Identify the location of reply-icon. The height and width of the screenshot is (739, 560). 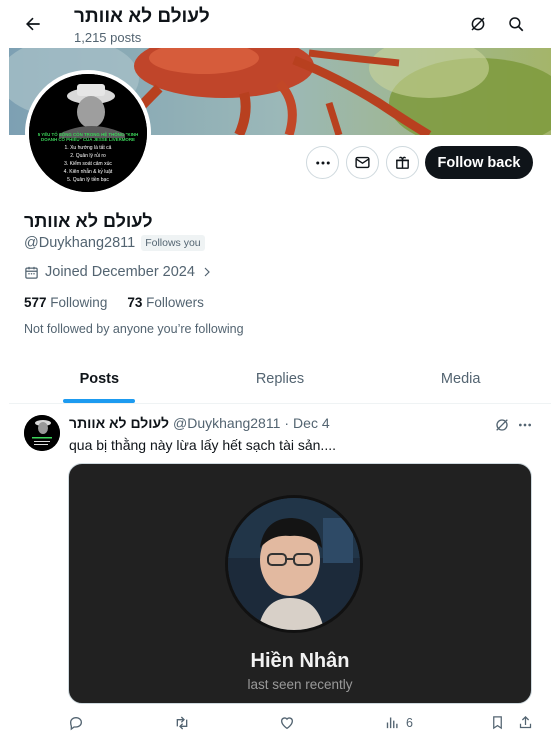
(76, 723).